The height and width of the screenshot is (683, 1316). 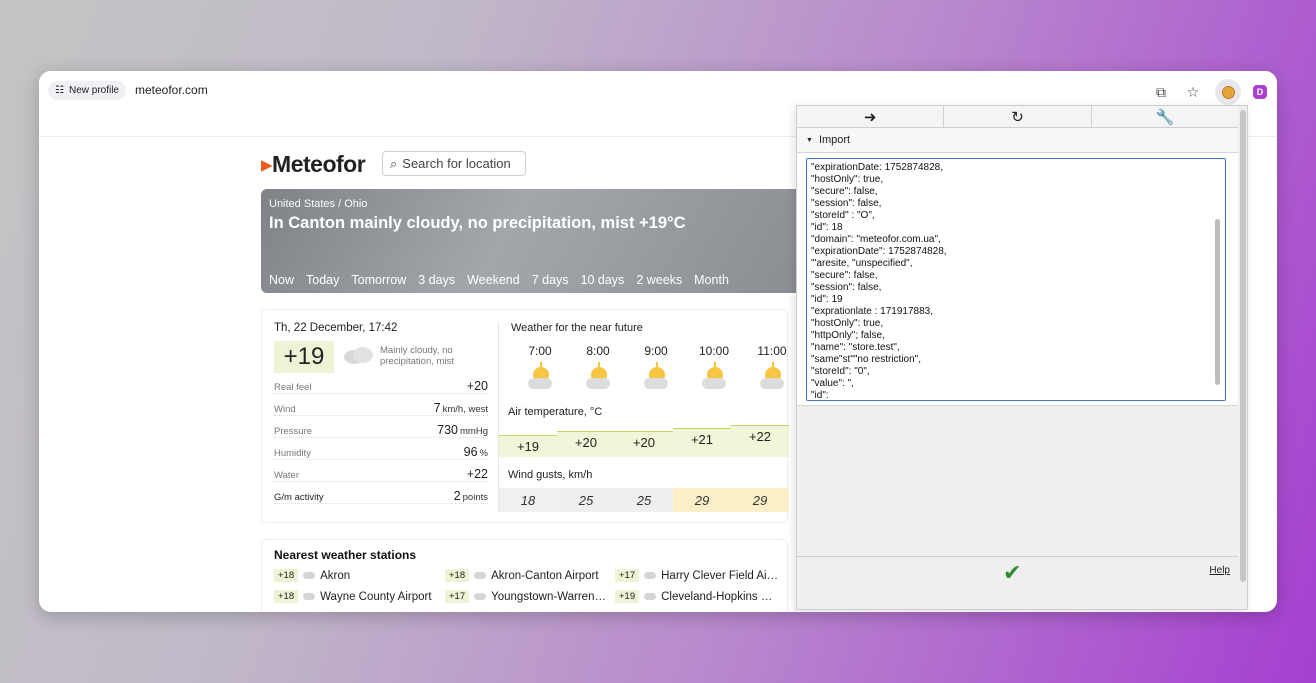 I want to click on profile-chip: ☷ New profile, so click(x=87, y=90).